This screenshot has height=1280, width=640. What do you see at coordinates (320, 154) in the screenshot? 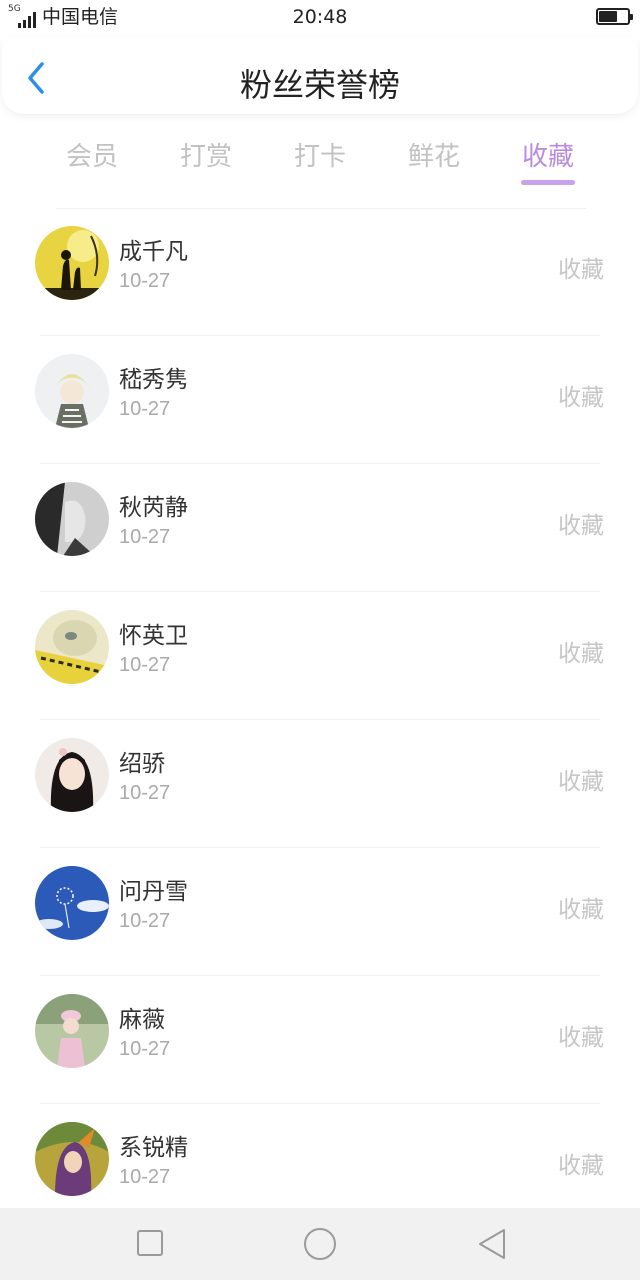
I see `tab-checkin: 打卡` at bounding box center [320, 154].